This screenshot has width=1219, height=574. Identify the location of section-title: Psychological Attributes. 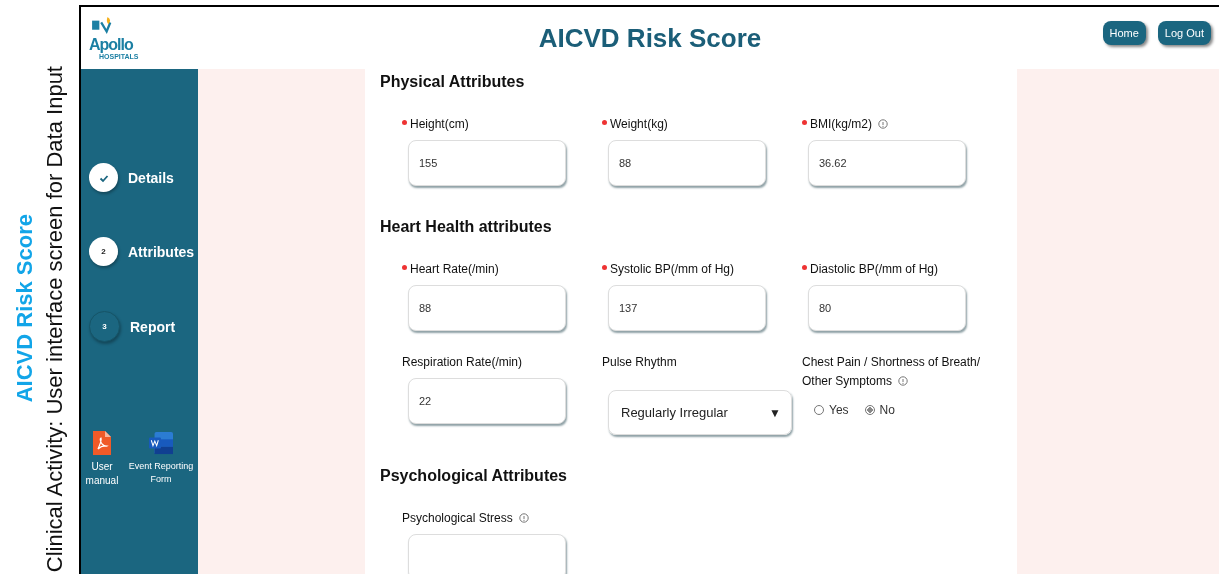
(474, 476).